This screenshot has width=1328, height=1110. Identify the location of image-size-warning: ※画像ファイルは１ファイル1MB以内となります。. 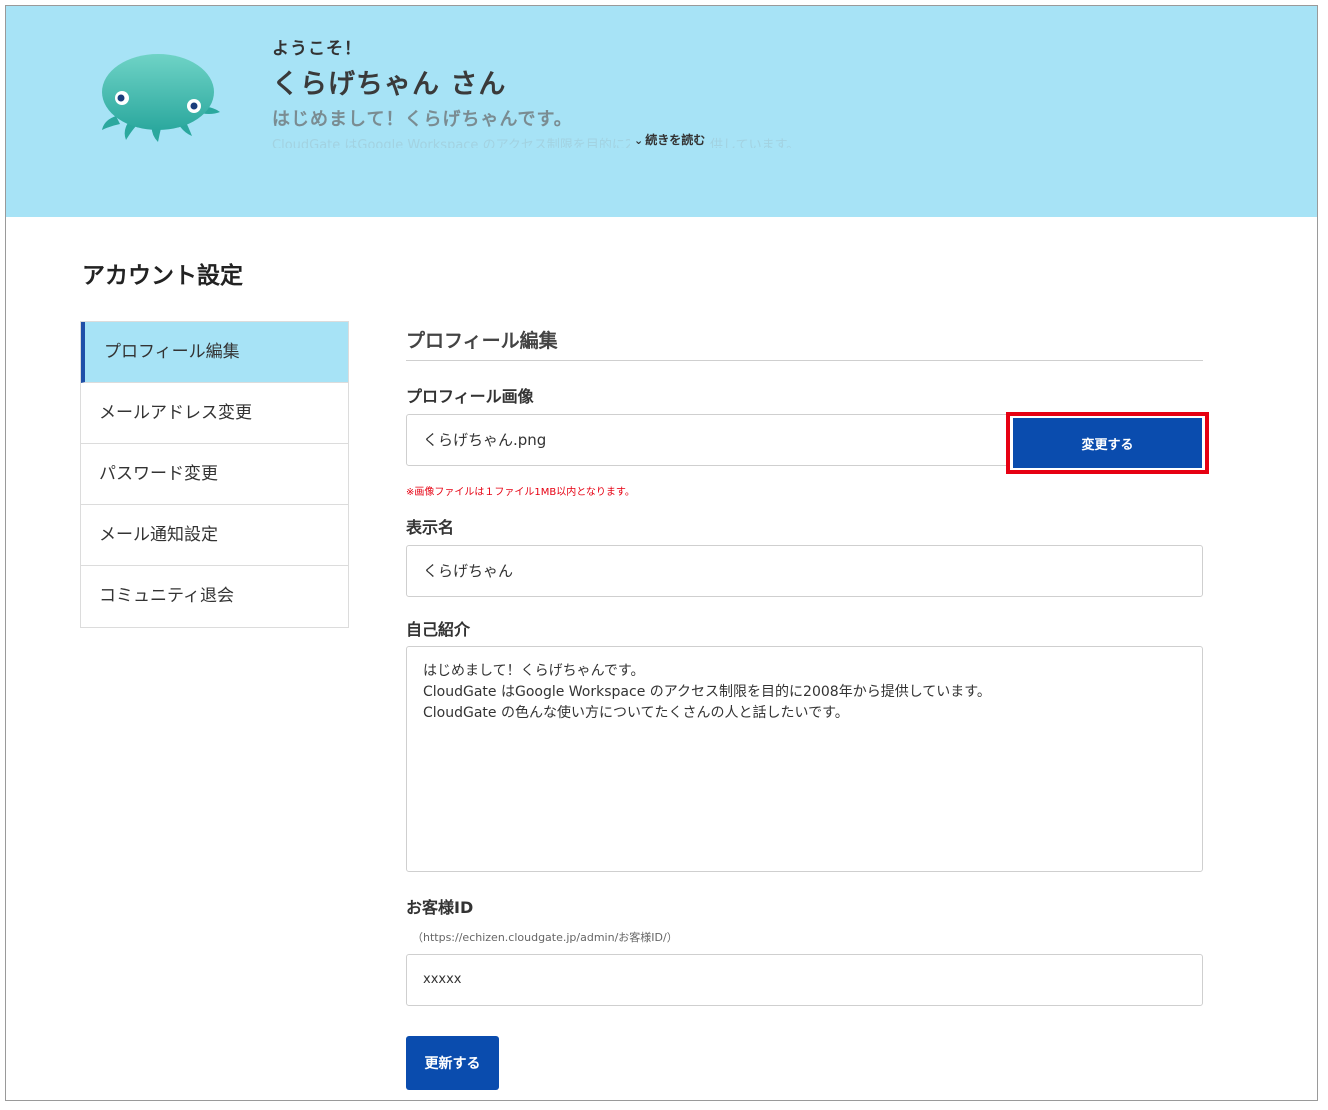
(520, 492).